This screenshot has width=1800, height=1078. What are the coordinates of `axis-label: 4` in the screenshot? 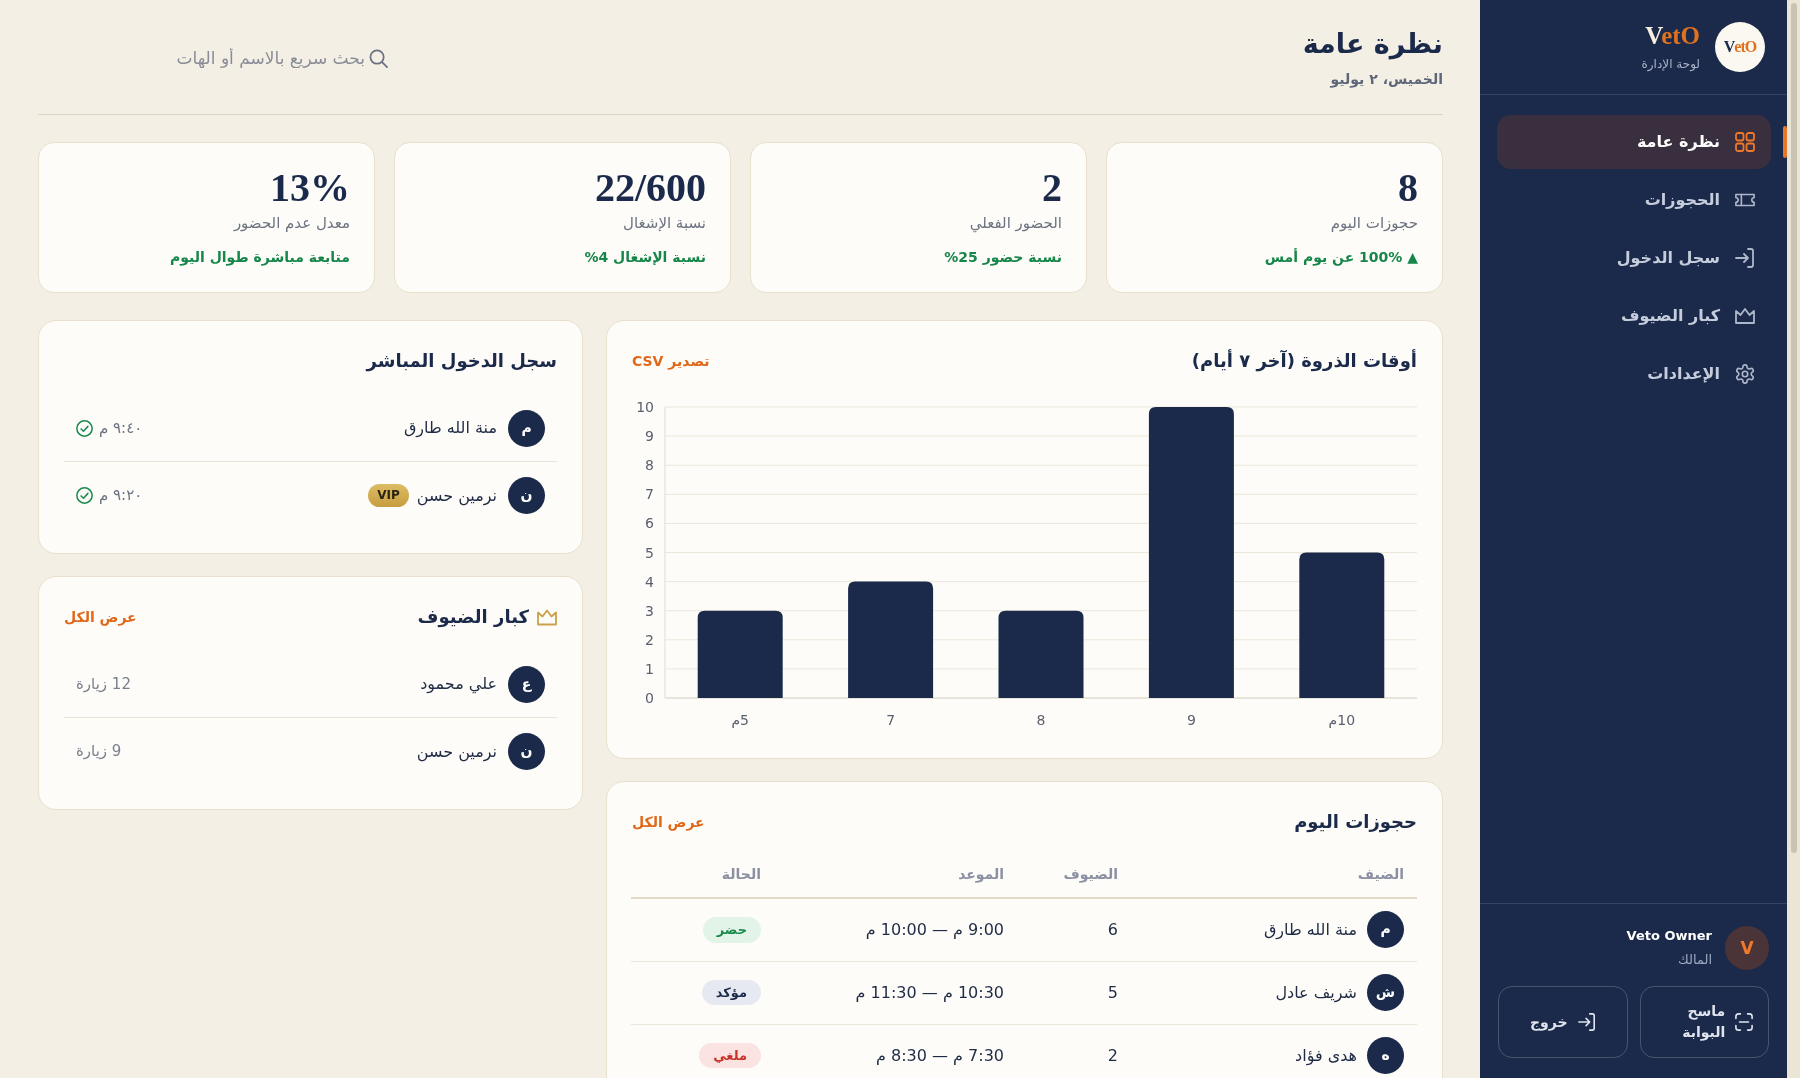 It's located at (649, 581).